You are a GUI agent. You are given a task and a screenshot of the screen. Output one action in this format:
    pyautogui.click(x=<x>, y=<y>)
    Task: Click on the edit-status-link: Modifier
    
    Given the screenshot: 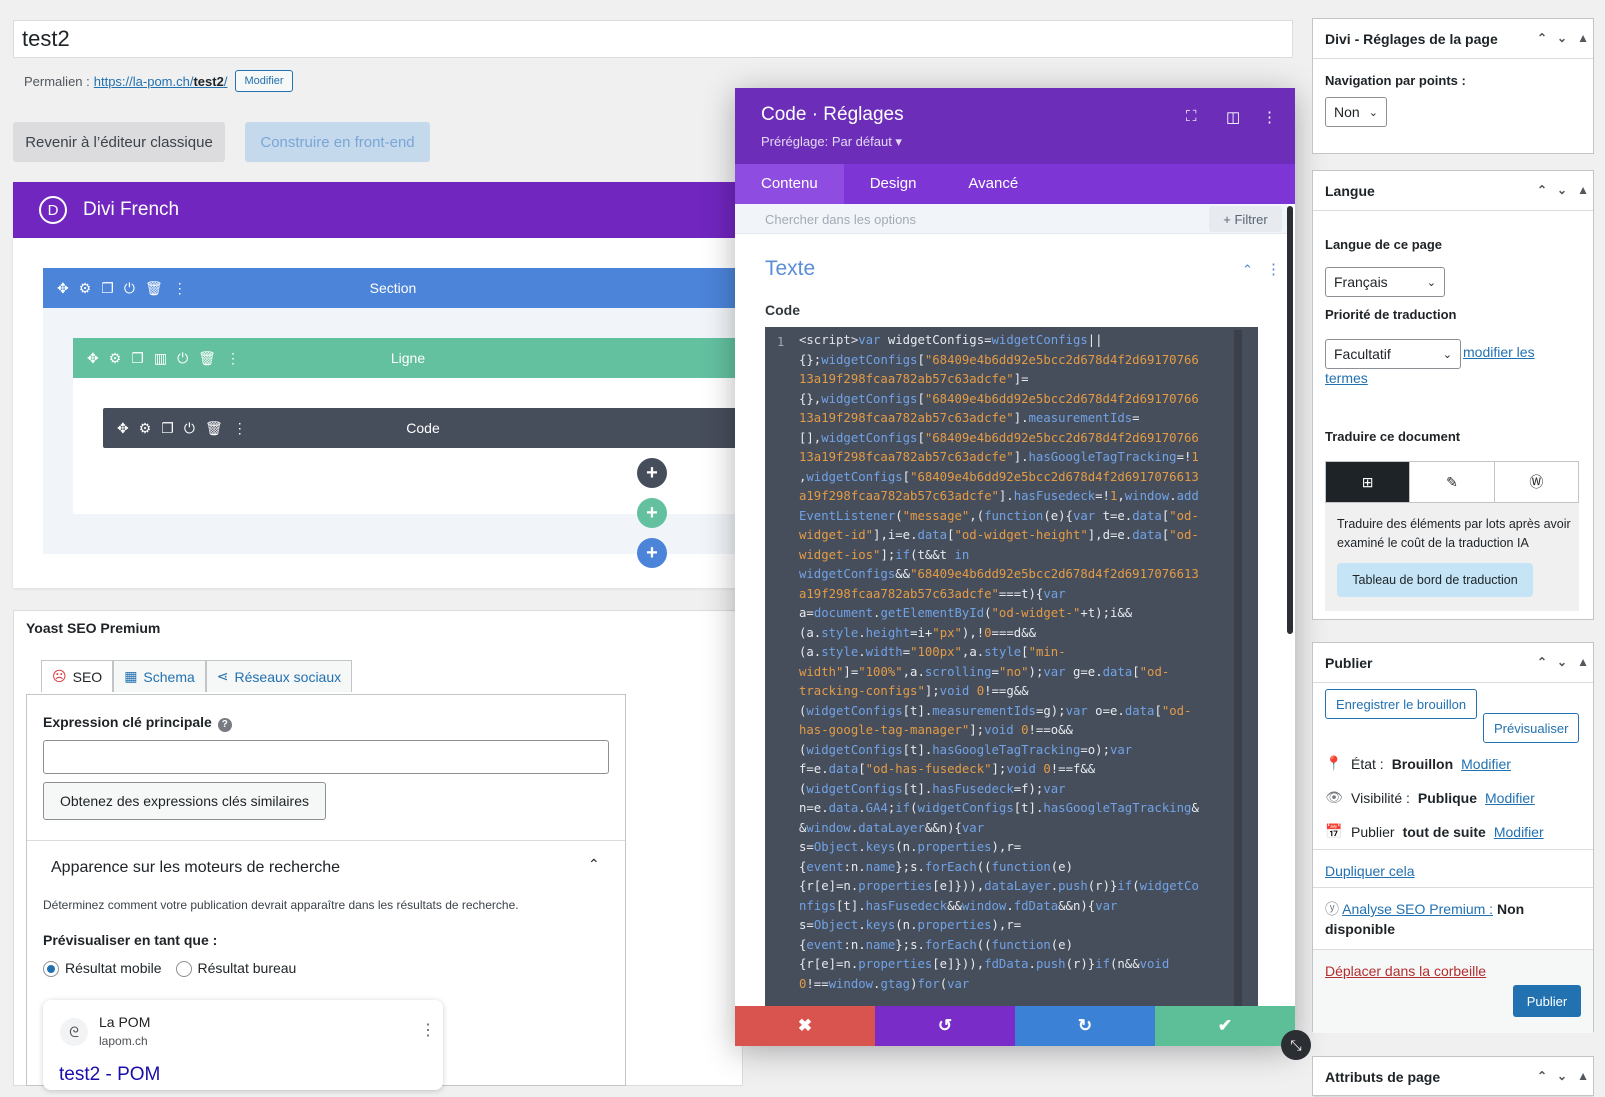 What is the action you would take?
    pyautogui.click(x=1486, y=764)
    